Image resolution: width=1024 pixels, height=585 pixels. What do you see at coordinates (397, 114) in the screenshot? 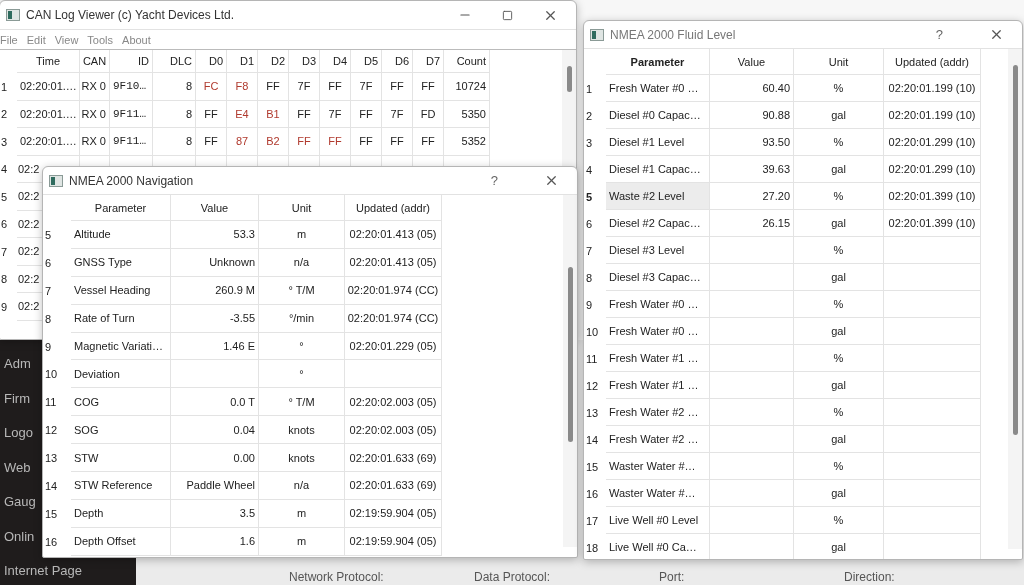
I see `table-cell: 7F` at bounding box center [397, 114].